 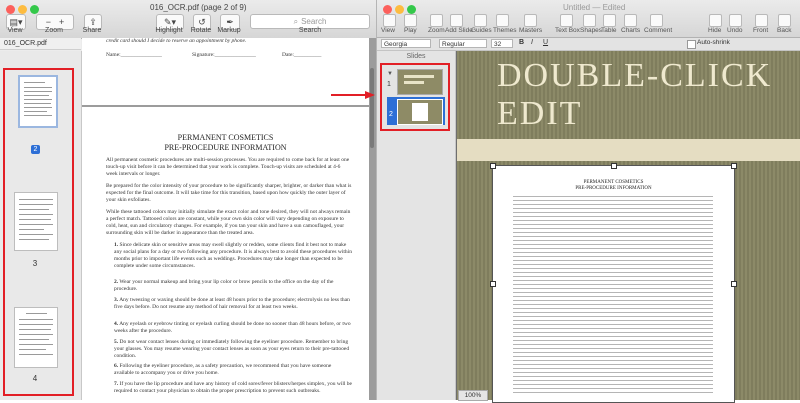 What do you see at coordinates (539, 114) in the screenshot?
I see `slide-title-line2: EDIT` at bounding box center [539, 114].